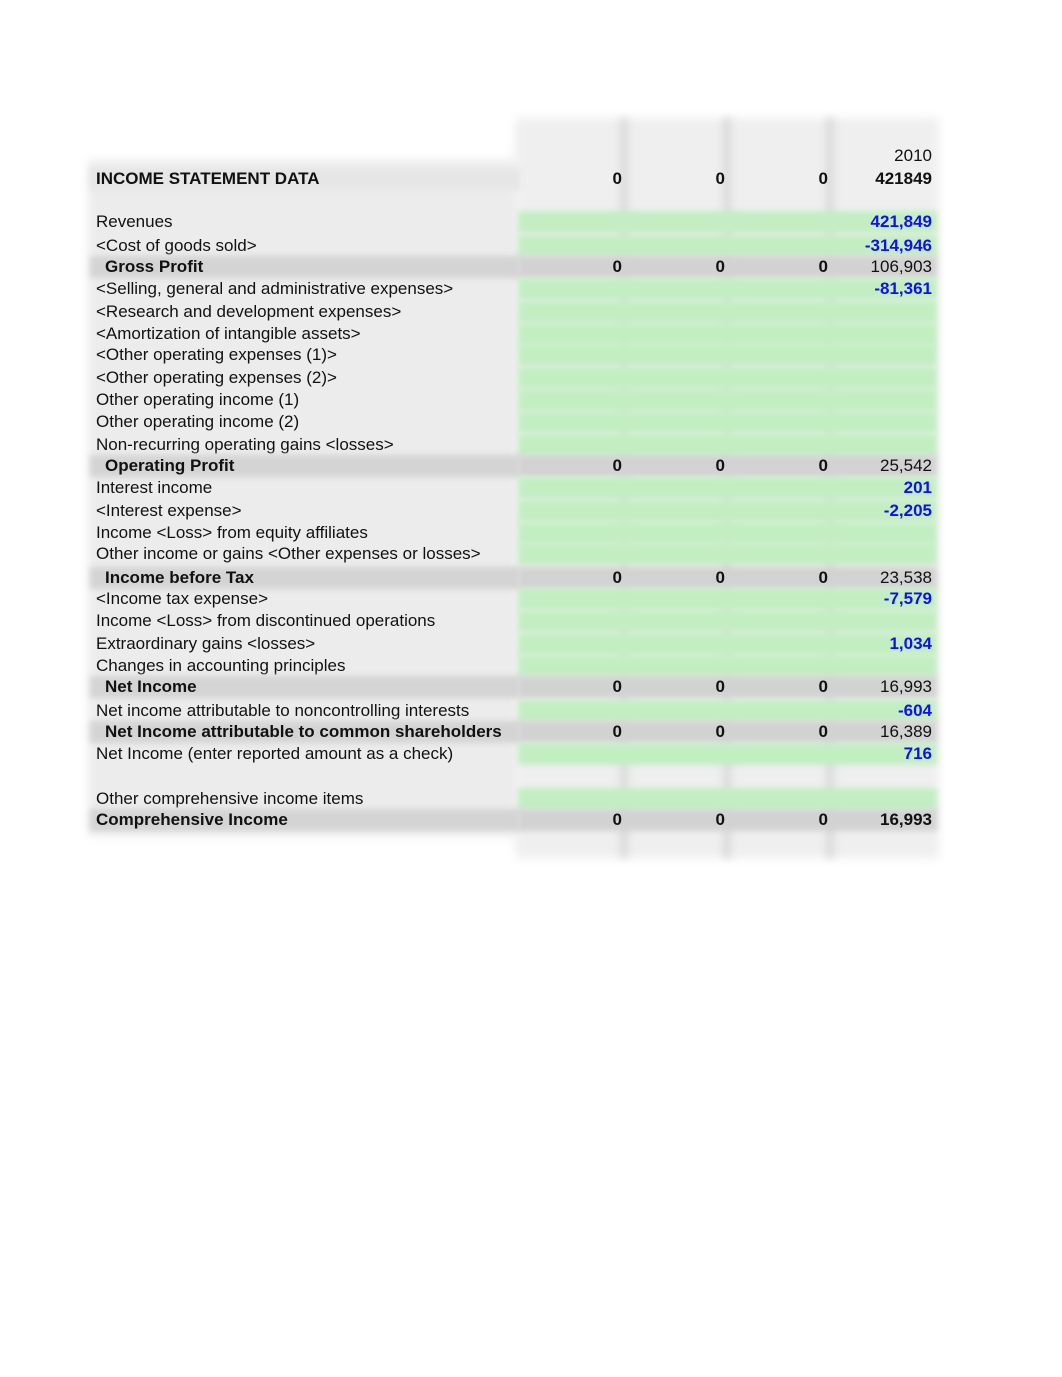 This screenshot has width=1062, height=1377. I want to click on table-row: <Interest expense> -2,205, so click(513, 511).